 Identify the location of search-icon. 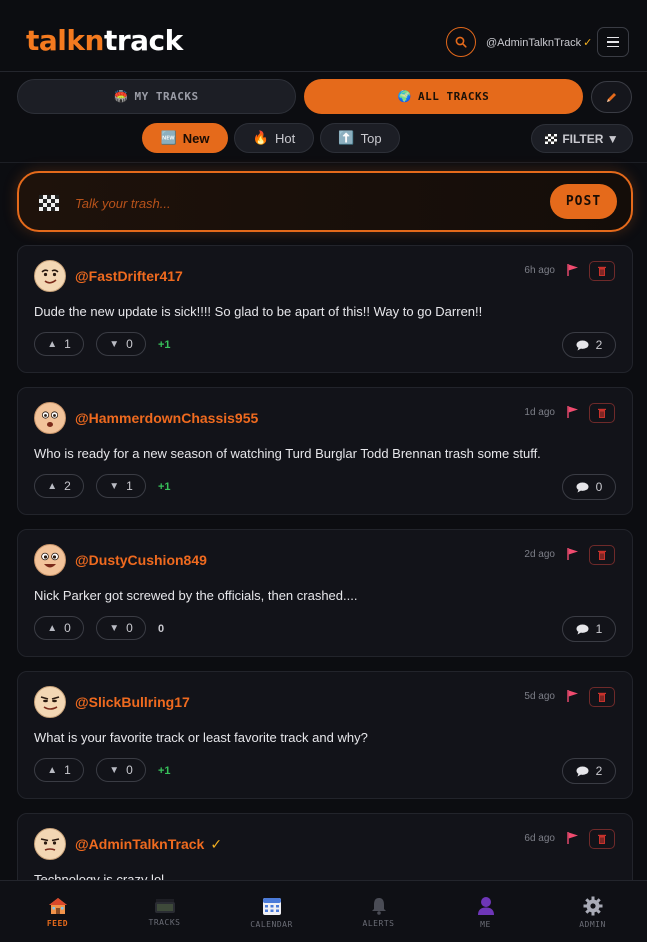
(461, 42).